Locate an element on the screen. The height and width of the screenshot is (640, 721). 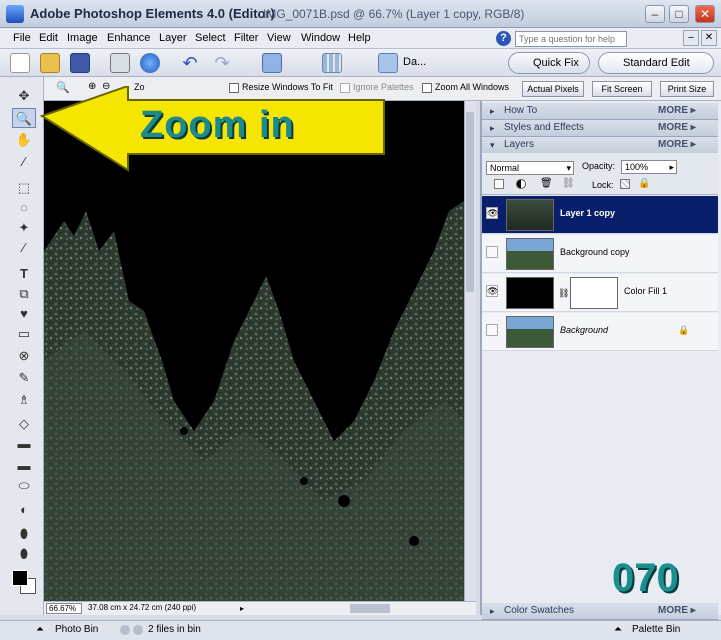
document-minimize-button: – is located at coordinates (691, 38).